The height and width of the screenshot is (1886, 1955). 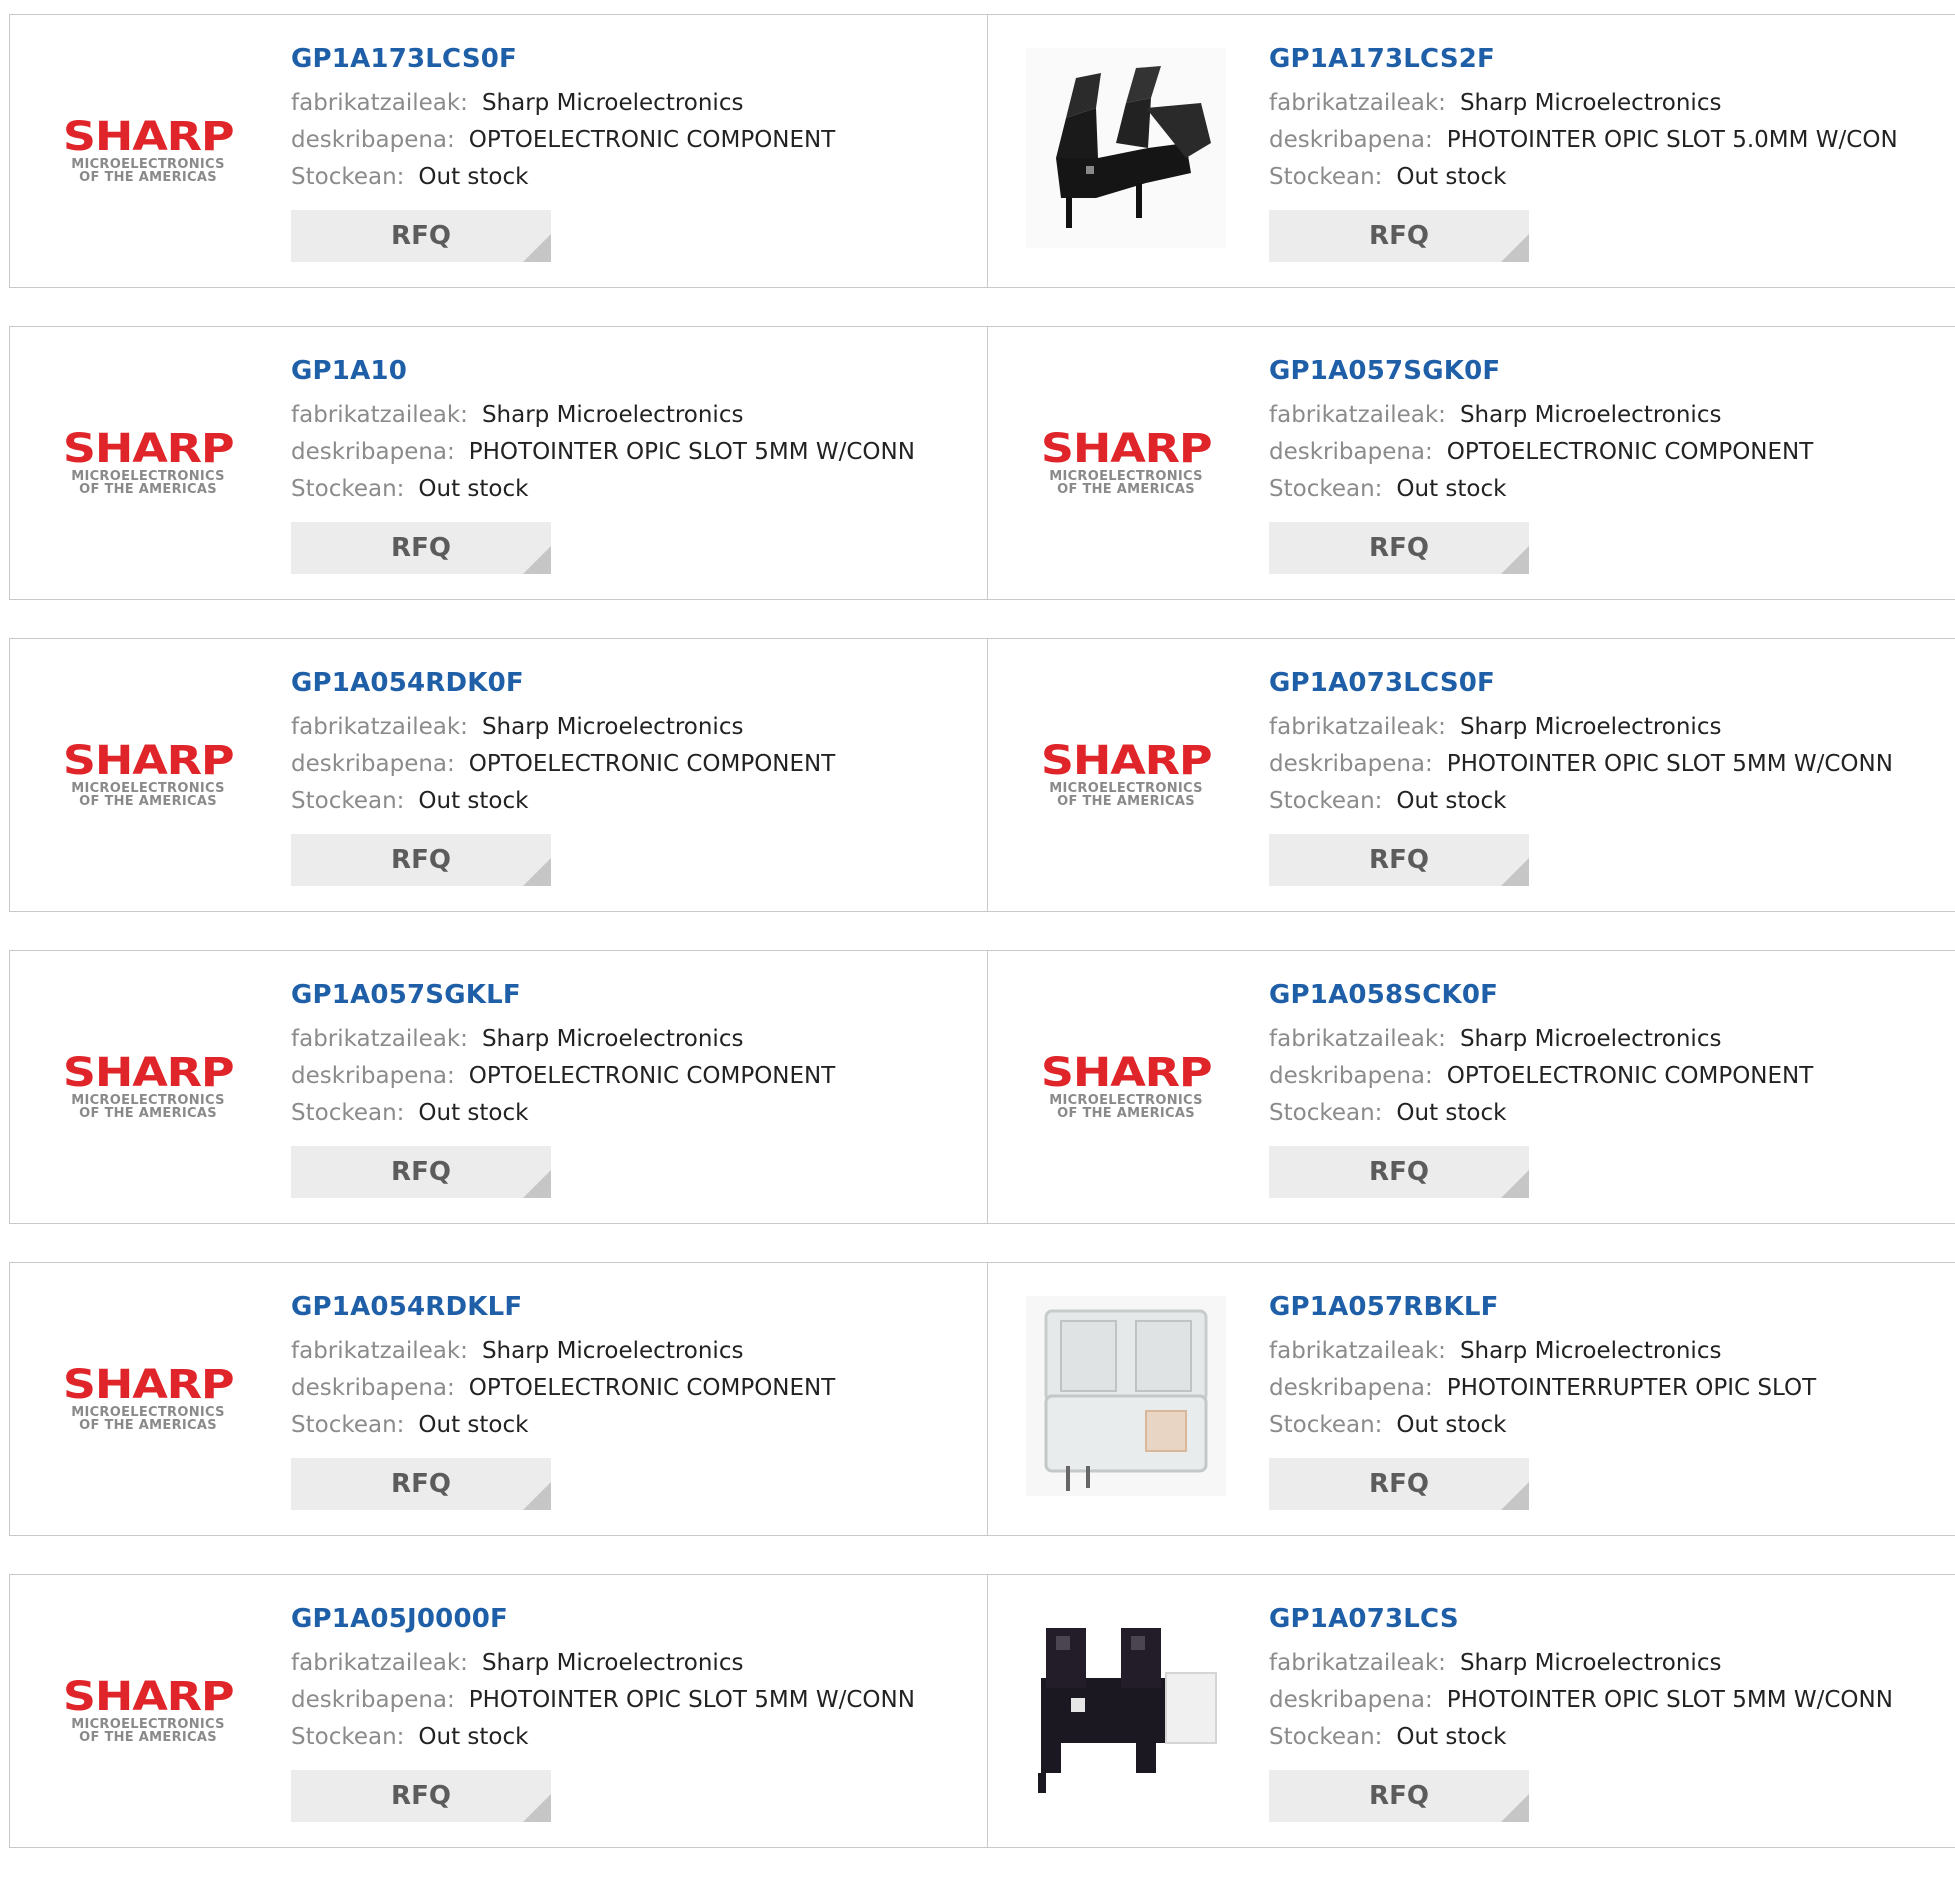 What do you see at coordinates (1581, 1619) in the screenshot?
I see `part-number-link: GP1A073LCS` at bounding box center [1581, 1619].